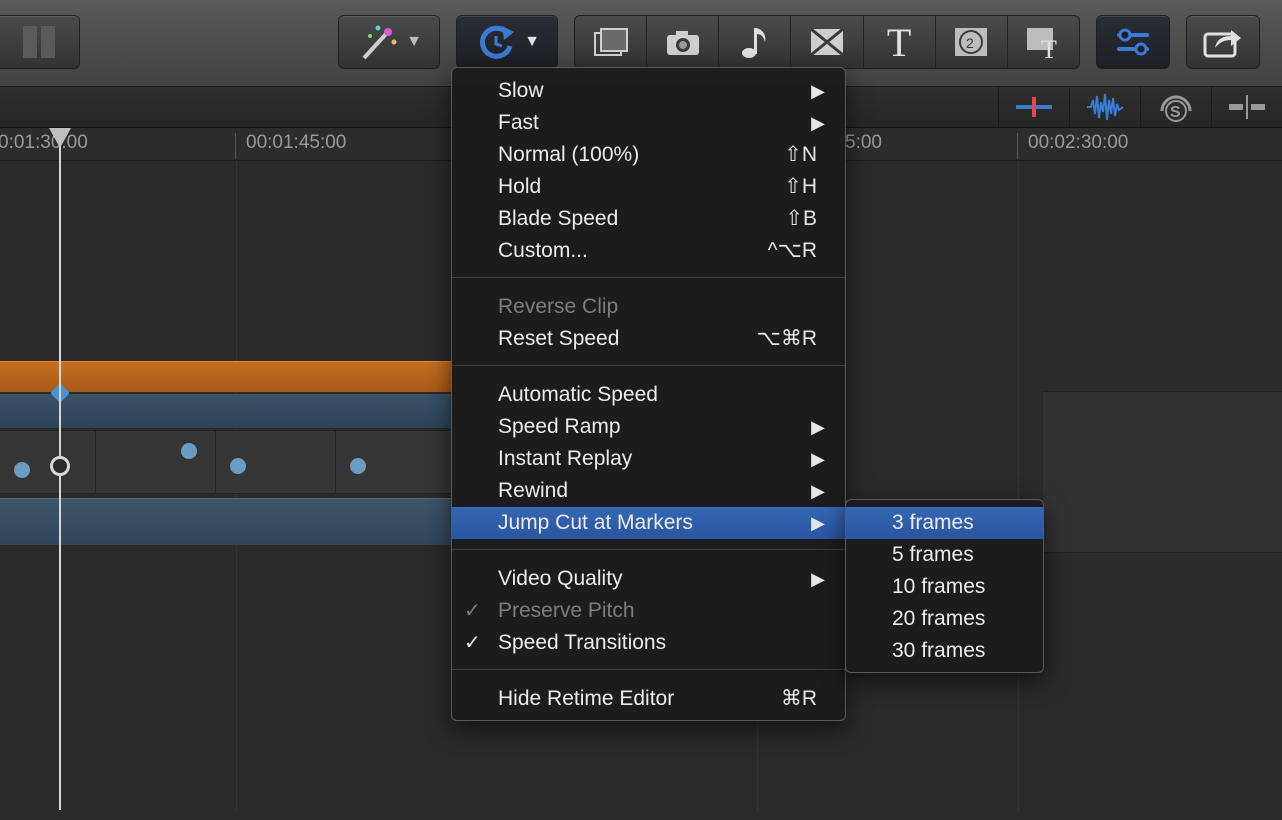 This screenshot has height=820, width=1282. I want to click on menu-item-label: Normal (100%), so click(569, 154).